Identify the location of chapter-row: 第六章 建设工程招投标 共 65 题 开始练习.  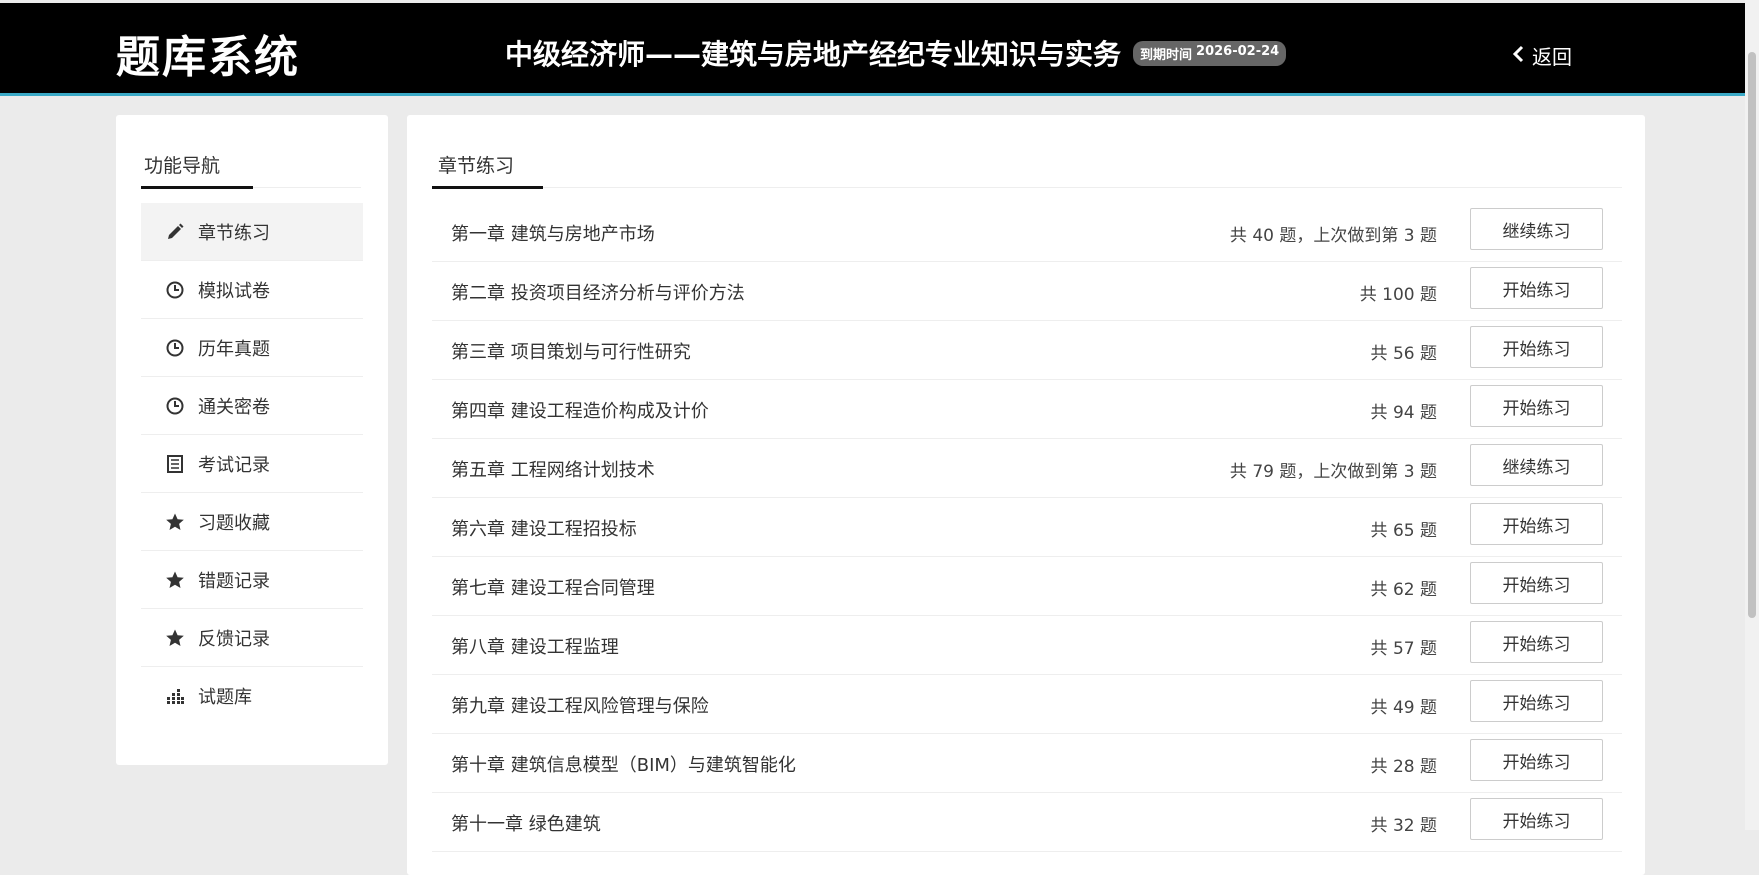
(1027, 527).